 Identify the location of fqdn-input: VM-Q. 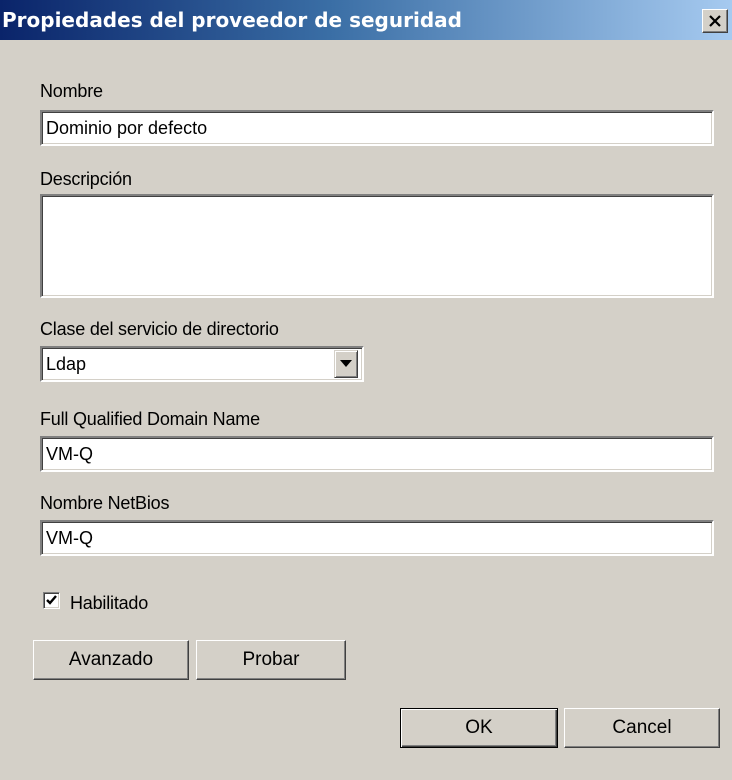
(377, 454).